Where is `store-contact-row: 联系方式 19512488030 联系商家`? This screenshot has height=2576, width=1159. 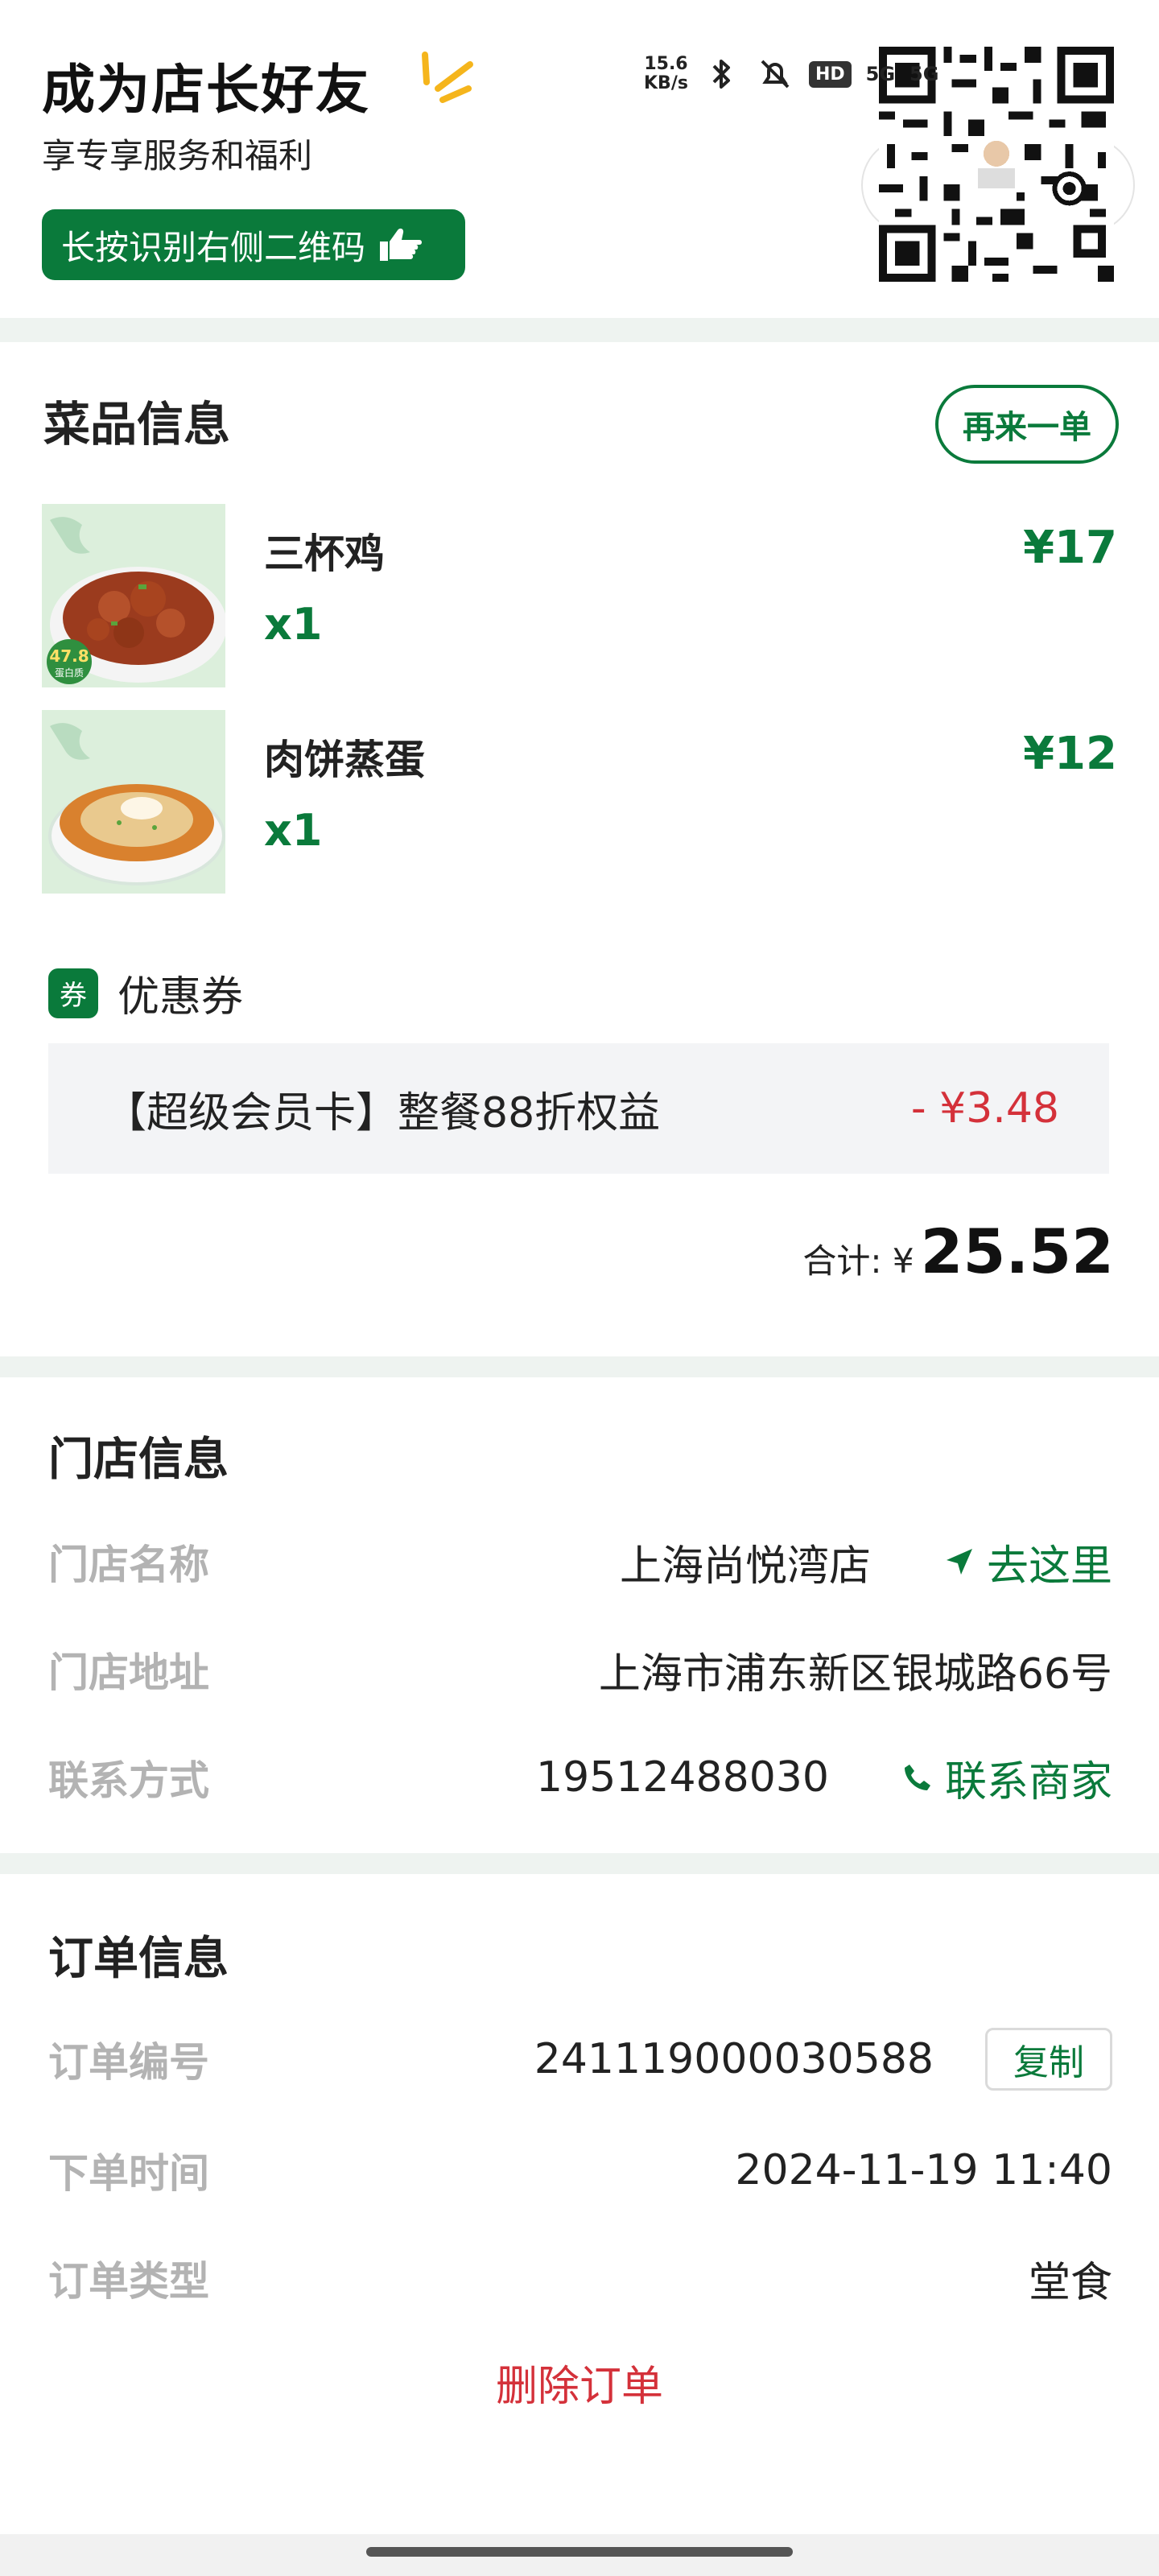 store-contact-row: 联系方式 19512488030 联系商家 is located at coordinates (580, 1777).